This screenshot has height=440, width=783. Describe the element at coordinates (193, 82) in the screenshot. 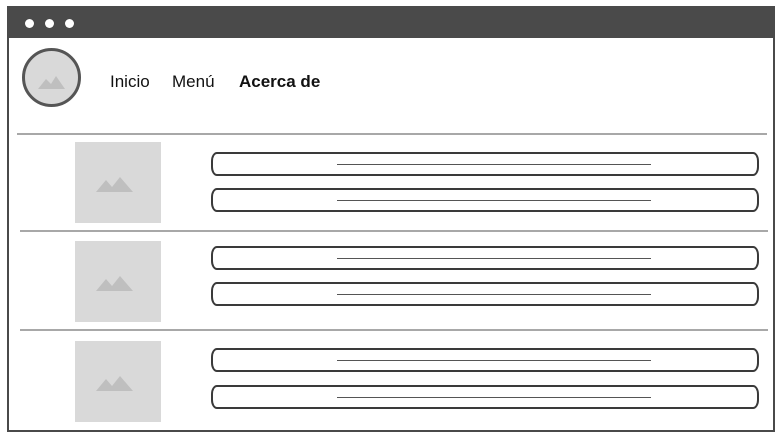

I see `nav-link-menu: Menú` at that location.